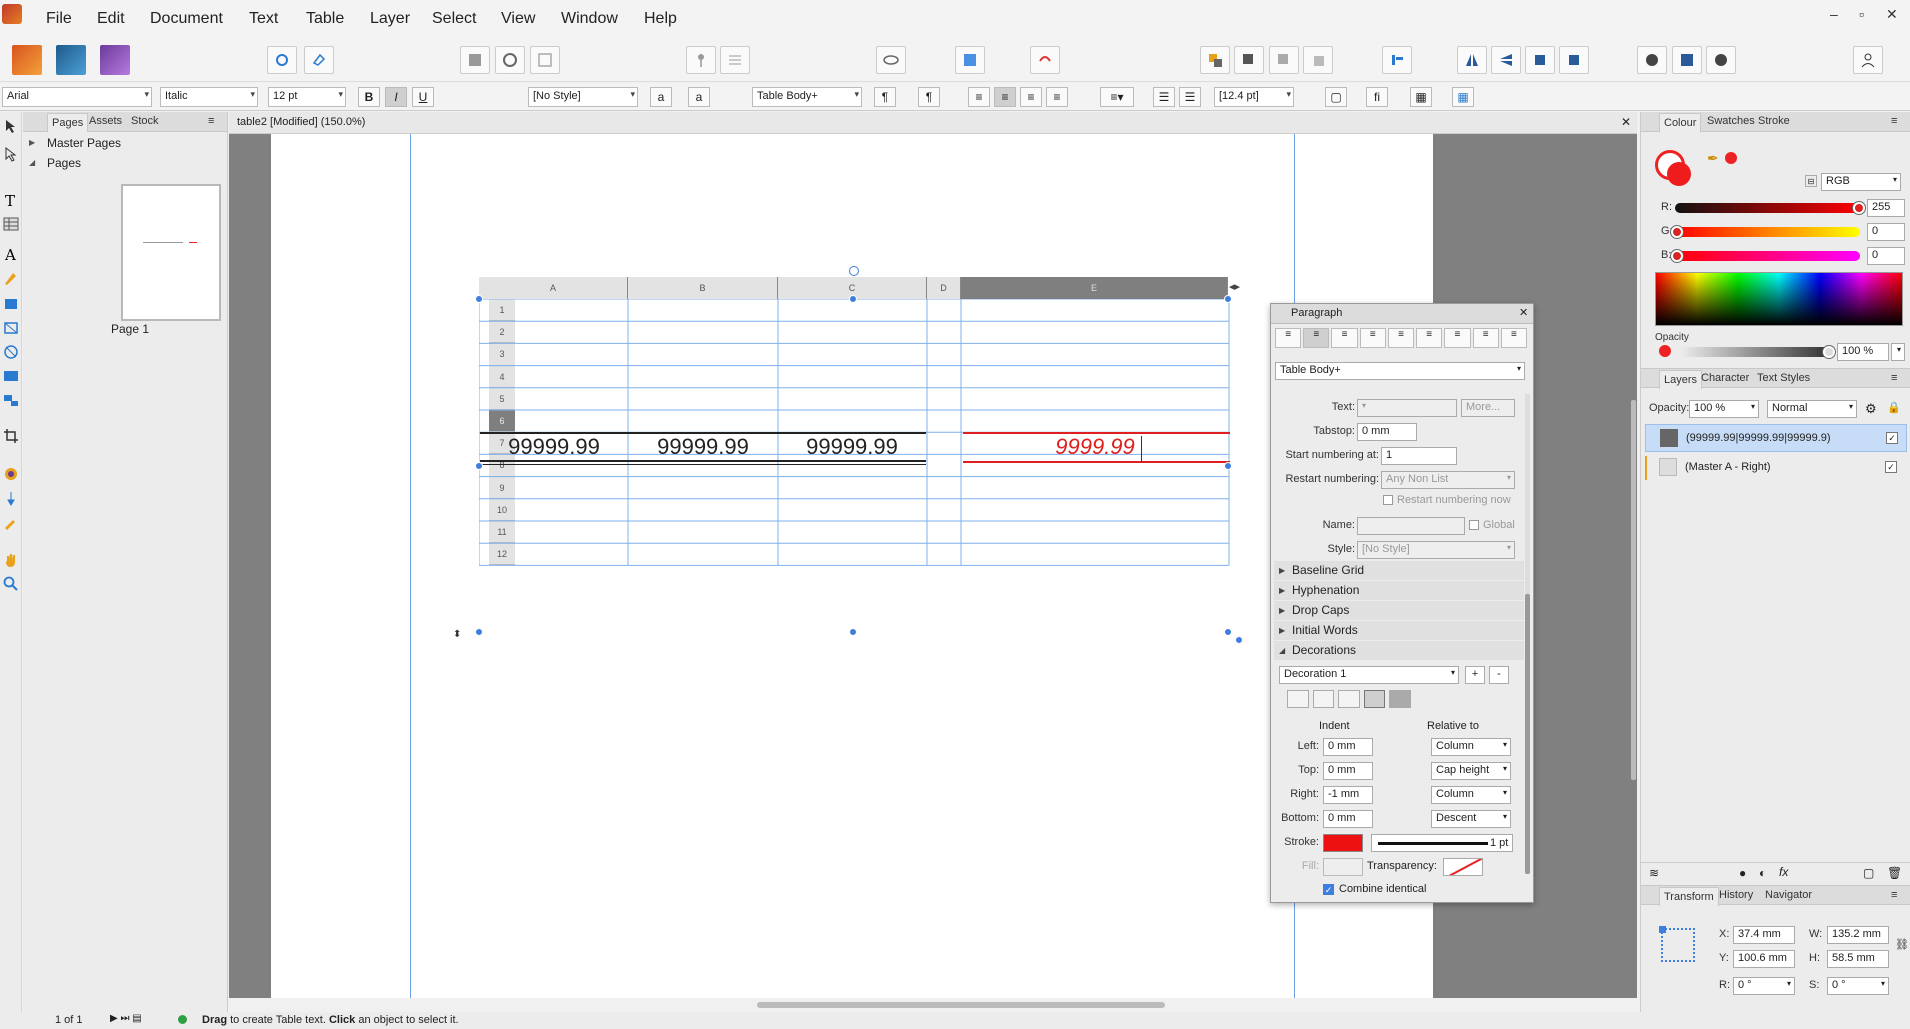 The width and height of the screenshot is (1910, 1029). What do you see at coordinates (1400, 699) in the screenshot?
I see `decoration-fill-icon` at bounding box center [1400, 699].